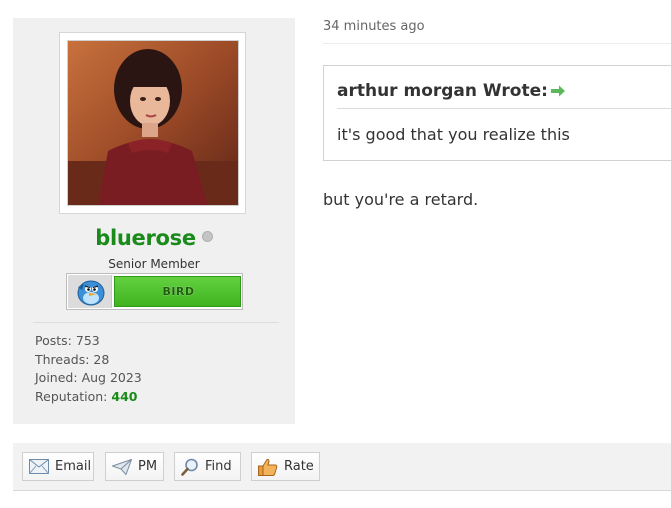  Describe the element at coordinates (342, 467) in the screenshot. I see `post-controls: Email PM Find Rate` at that location.